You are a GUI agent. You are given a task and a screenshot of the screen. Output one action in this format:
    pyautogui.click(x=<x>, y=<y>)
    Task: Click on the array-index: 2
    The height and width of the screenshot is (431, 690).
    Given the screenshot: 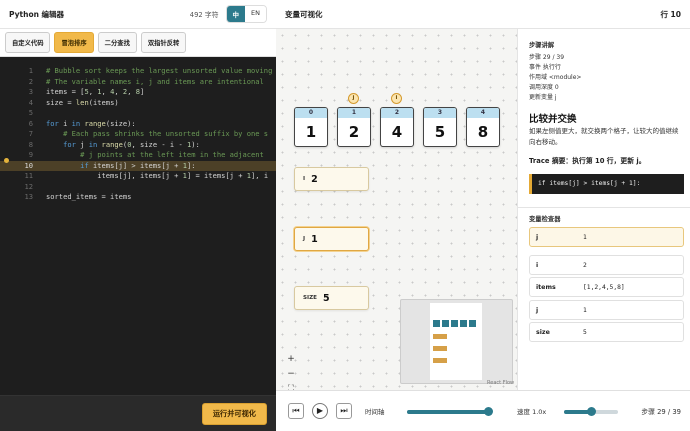 What is the action you would take?
    pyautogui.click(x=397, y=113)
    